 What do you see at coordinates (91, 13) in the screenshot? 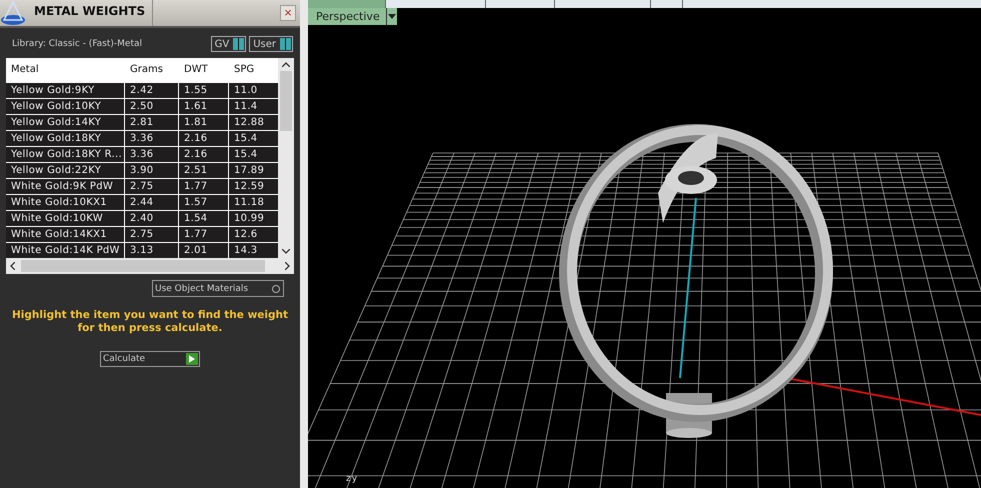
I see `window-title: METAL WEIGHTS` at bounding box center [91, 13].